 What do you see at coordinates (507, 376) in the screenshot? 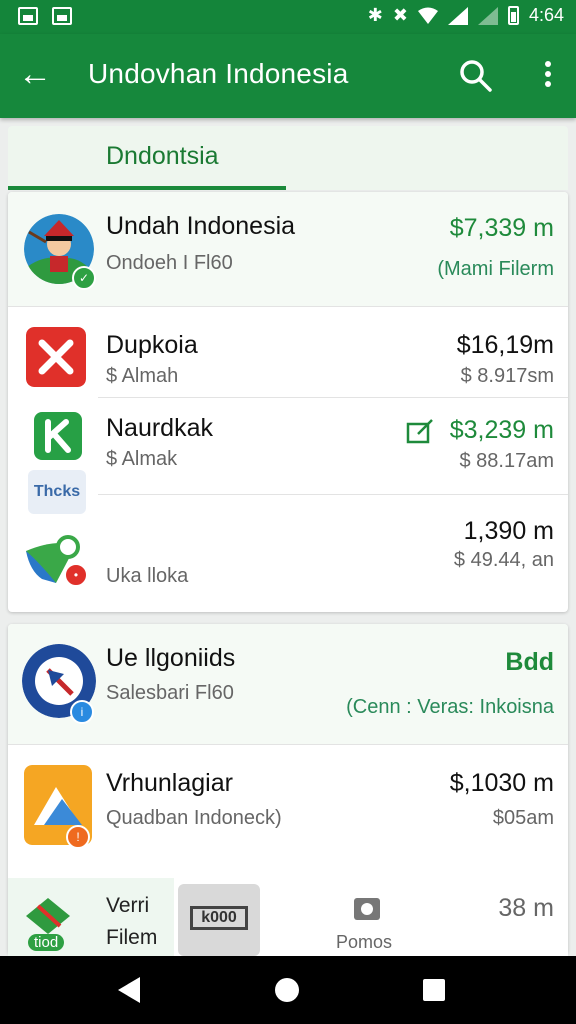
I see `item-amount: $ 8.917sm` at bounding box center [507, 376].